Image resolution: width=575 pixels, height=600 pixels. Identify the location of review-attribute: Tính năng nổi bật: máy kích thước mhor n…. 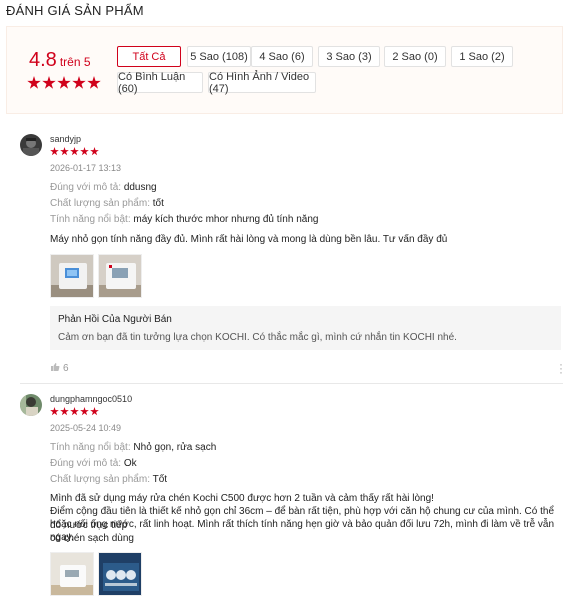
(184, 219).